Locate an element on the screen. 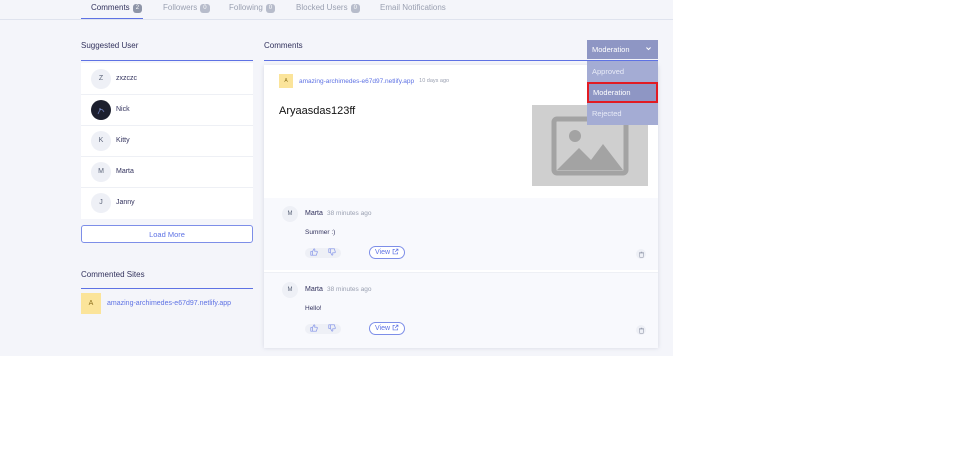 The width and height of the screenshot is (960, 451). load-more-button: Load More is located at coordinates (167, 234).